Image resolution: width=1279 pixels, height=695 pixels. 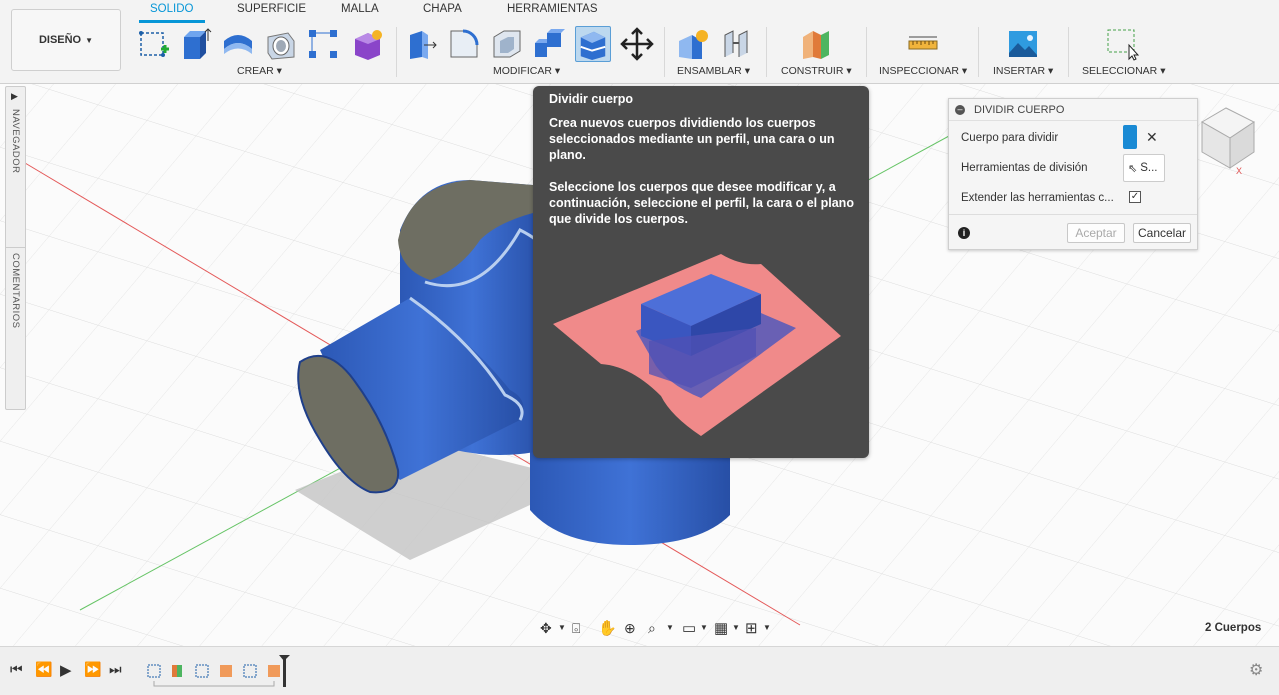 What do you see at coordinates (721, 628) in the screenshot?
I see `grid-settings-icon: ▦` at bounding box center [721, 628].